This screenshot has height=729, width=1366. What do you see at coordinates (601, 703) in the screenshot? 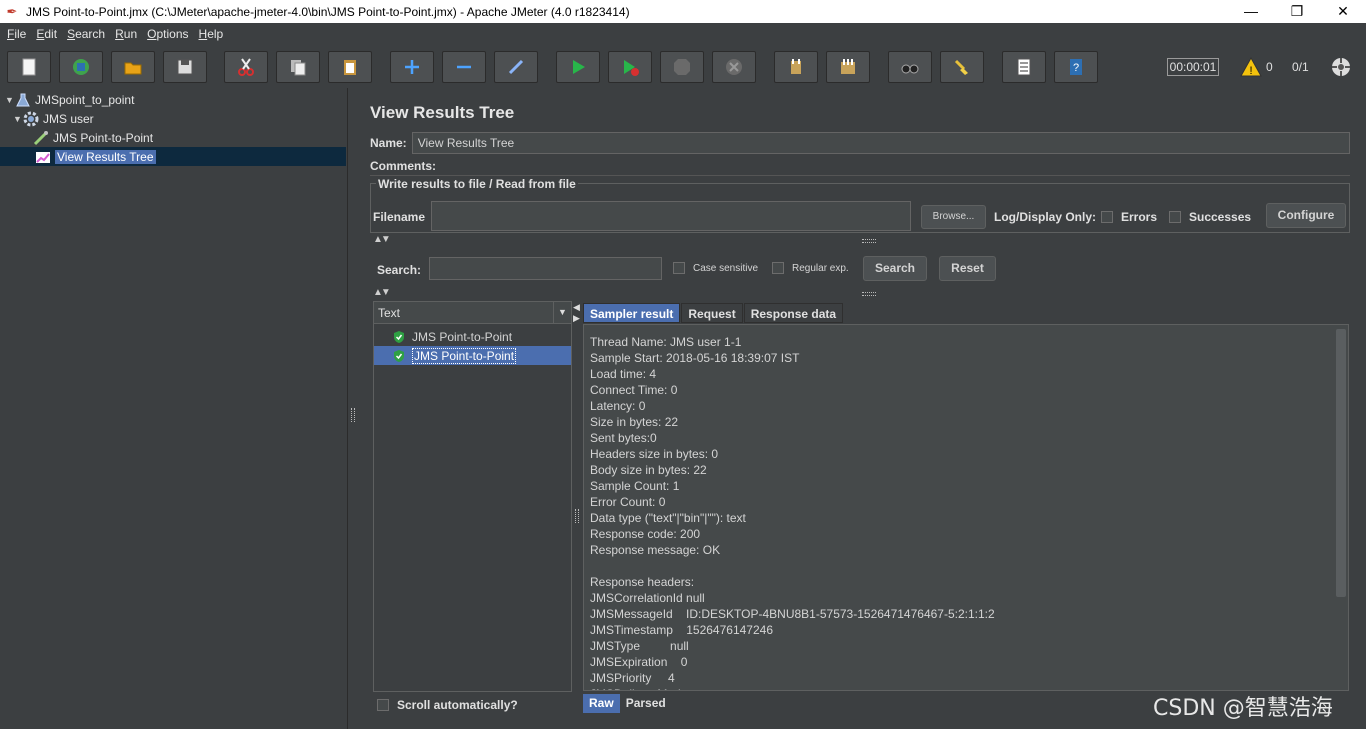
I see `tab-raw: Raw` at bounding box center [601, 703].